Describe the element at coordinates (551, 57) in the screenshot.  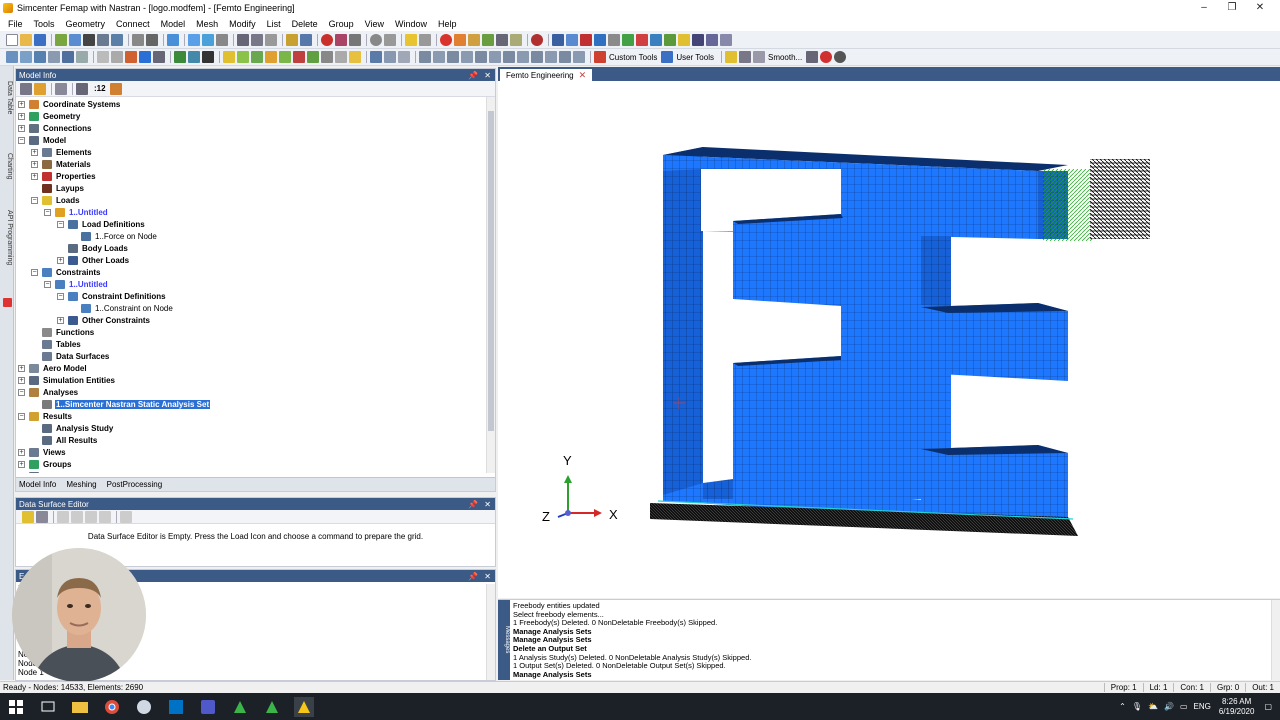
I see `panel-10-icon` at that location.